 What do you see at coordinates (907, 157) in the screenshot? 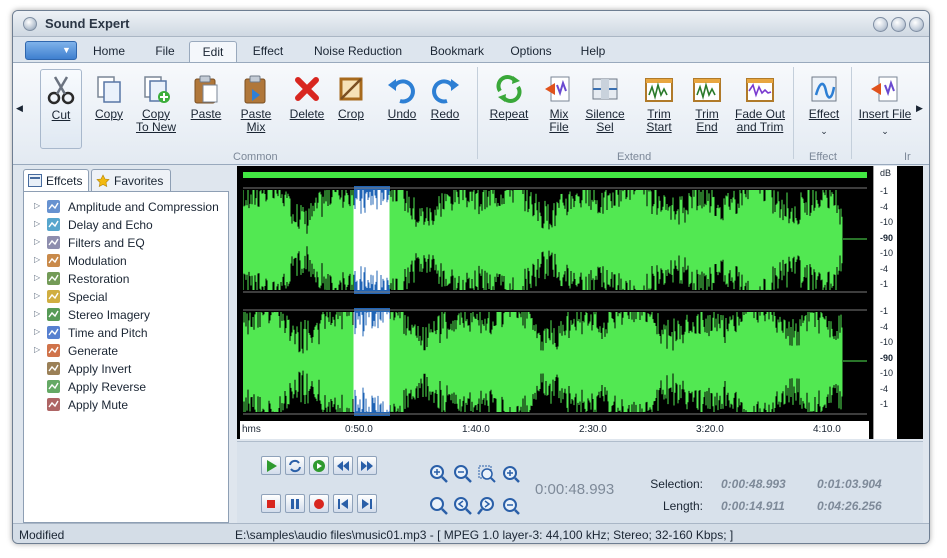
I see `group-label-insert: Ir` at bounding box center [907, 157].